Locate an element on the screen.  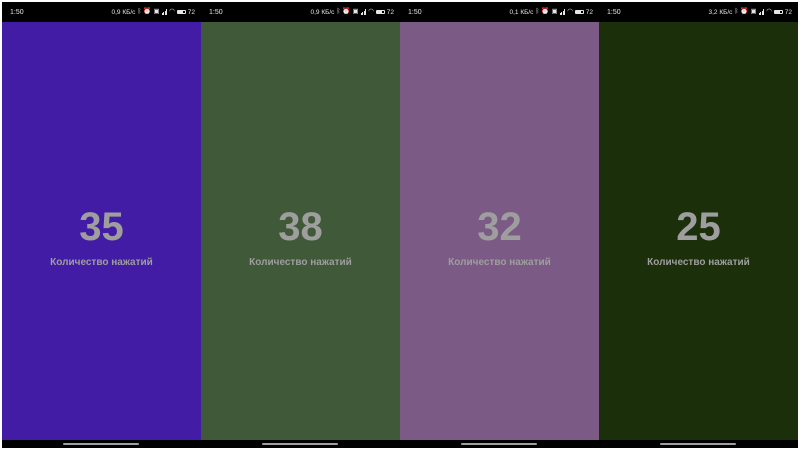
status-bar: 1:50 0,1 КБ/с ᛒ ⏰ ▣ ◠ 72 is located at coordinates (499, 12).